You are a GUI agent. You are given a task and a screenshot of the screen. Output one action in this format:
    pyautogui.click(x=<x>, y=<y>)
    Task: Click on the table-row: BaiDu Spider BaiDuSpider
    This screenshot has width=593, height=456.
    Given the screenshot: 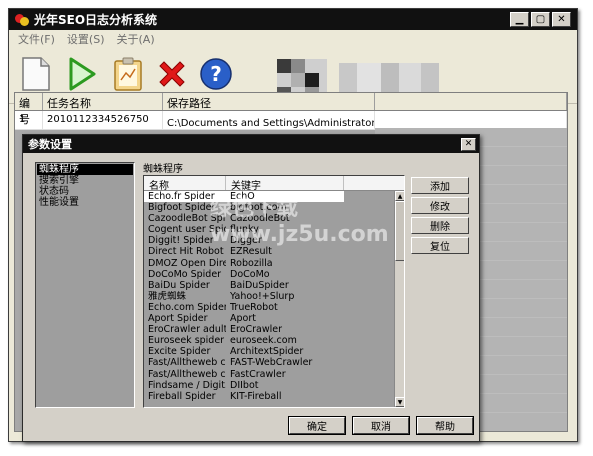 What is the action you would take?
    pyautogui.click(x=274, y=285)
    